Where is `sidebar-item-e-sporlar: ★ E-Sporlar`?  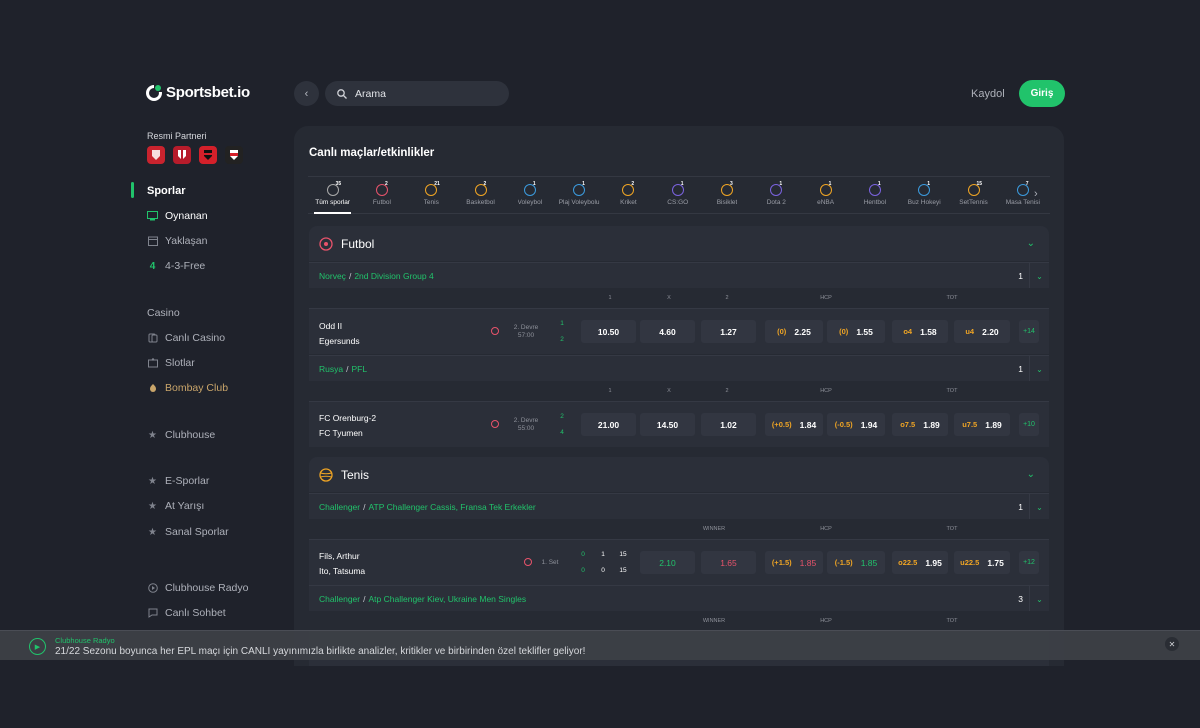 sidebar-item-e-sporlar: ★ E-Sporlar is located at coordinates (178, 481).